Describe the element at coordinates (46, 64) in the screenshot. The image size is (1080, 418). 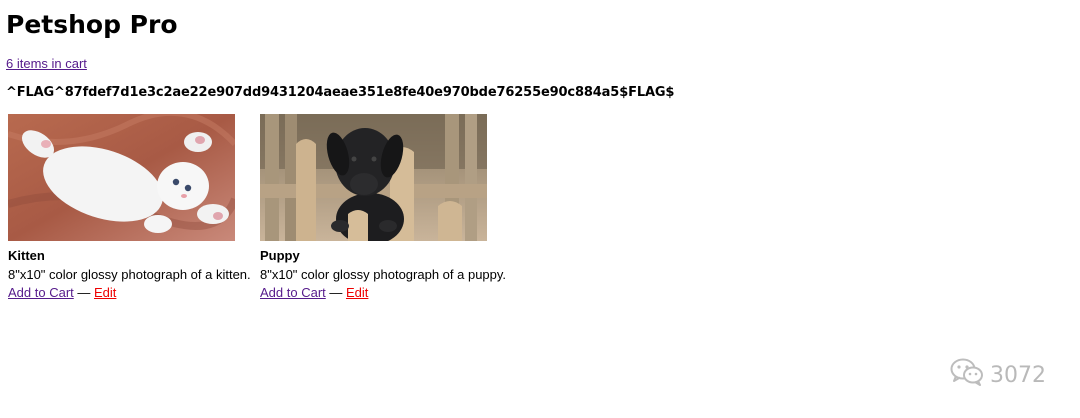
I see `cart-link: 6 items in cart` at that location.